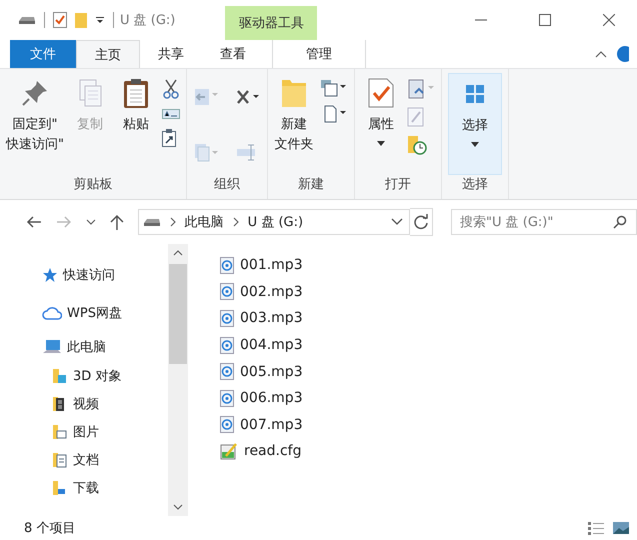 Image resolution: width=637 pixels, height=540 pixels. What do you see at coordinates (294, 124) in the screenshot?
I see `folder-button: 新建 文件夹` at bounding box center [294, 124].